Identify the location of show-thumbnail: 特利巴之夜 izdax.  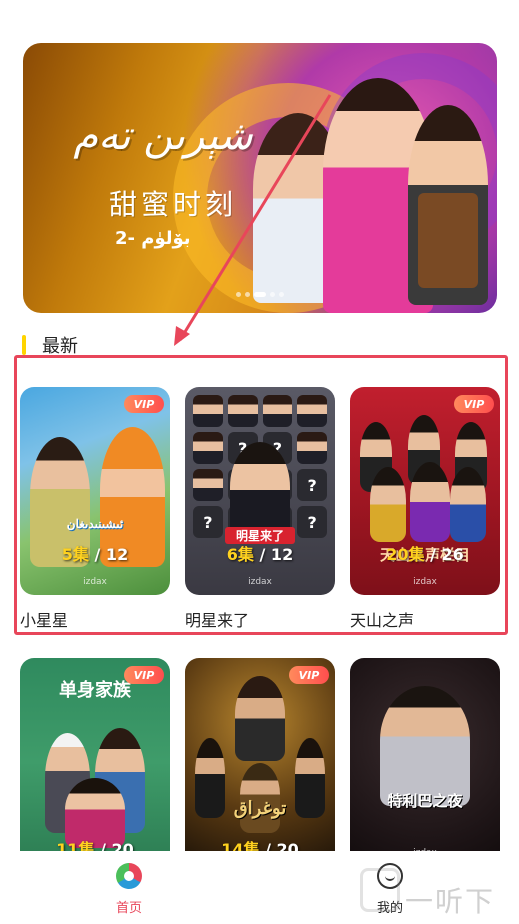
(425, 762).